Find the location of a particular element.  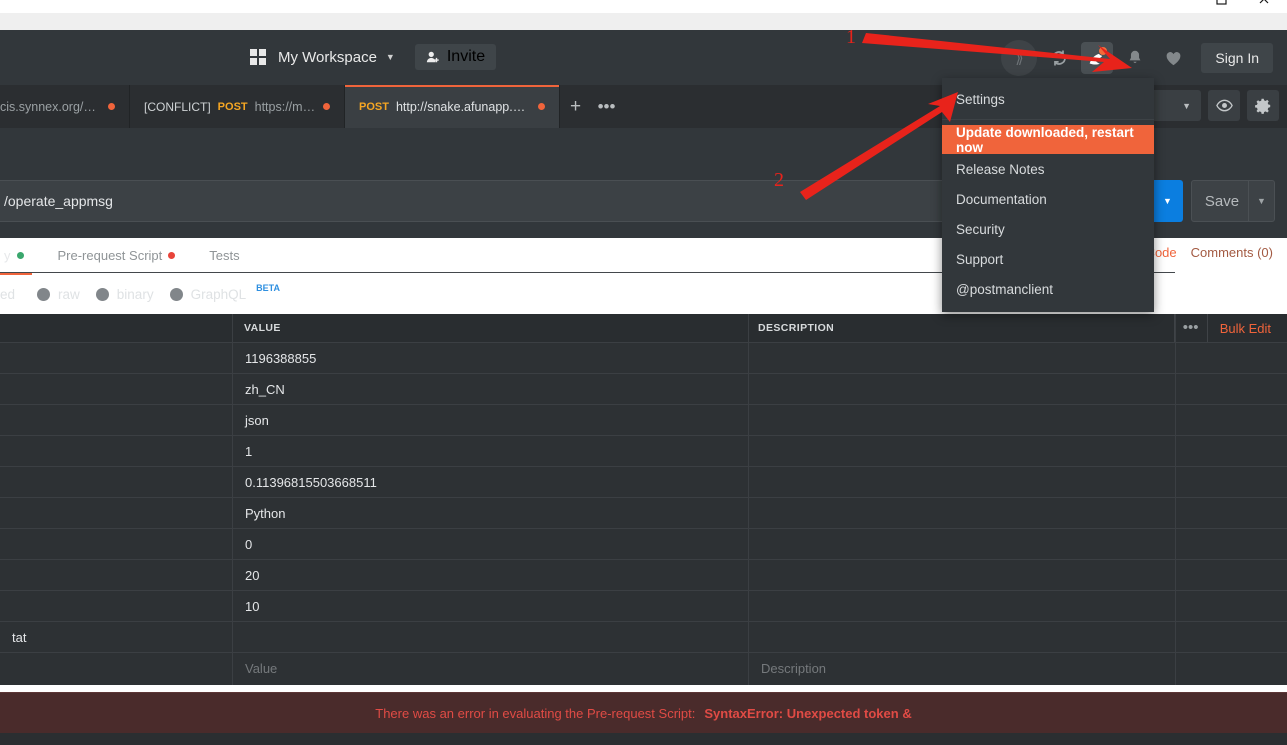

menu-item-update-restart: Update downloaded, restart now is located at coordinates (1048, 139).